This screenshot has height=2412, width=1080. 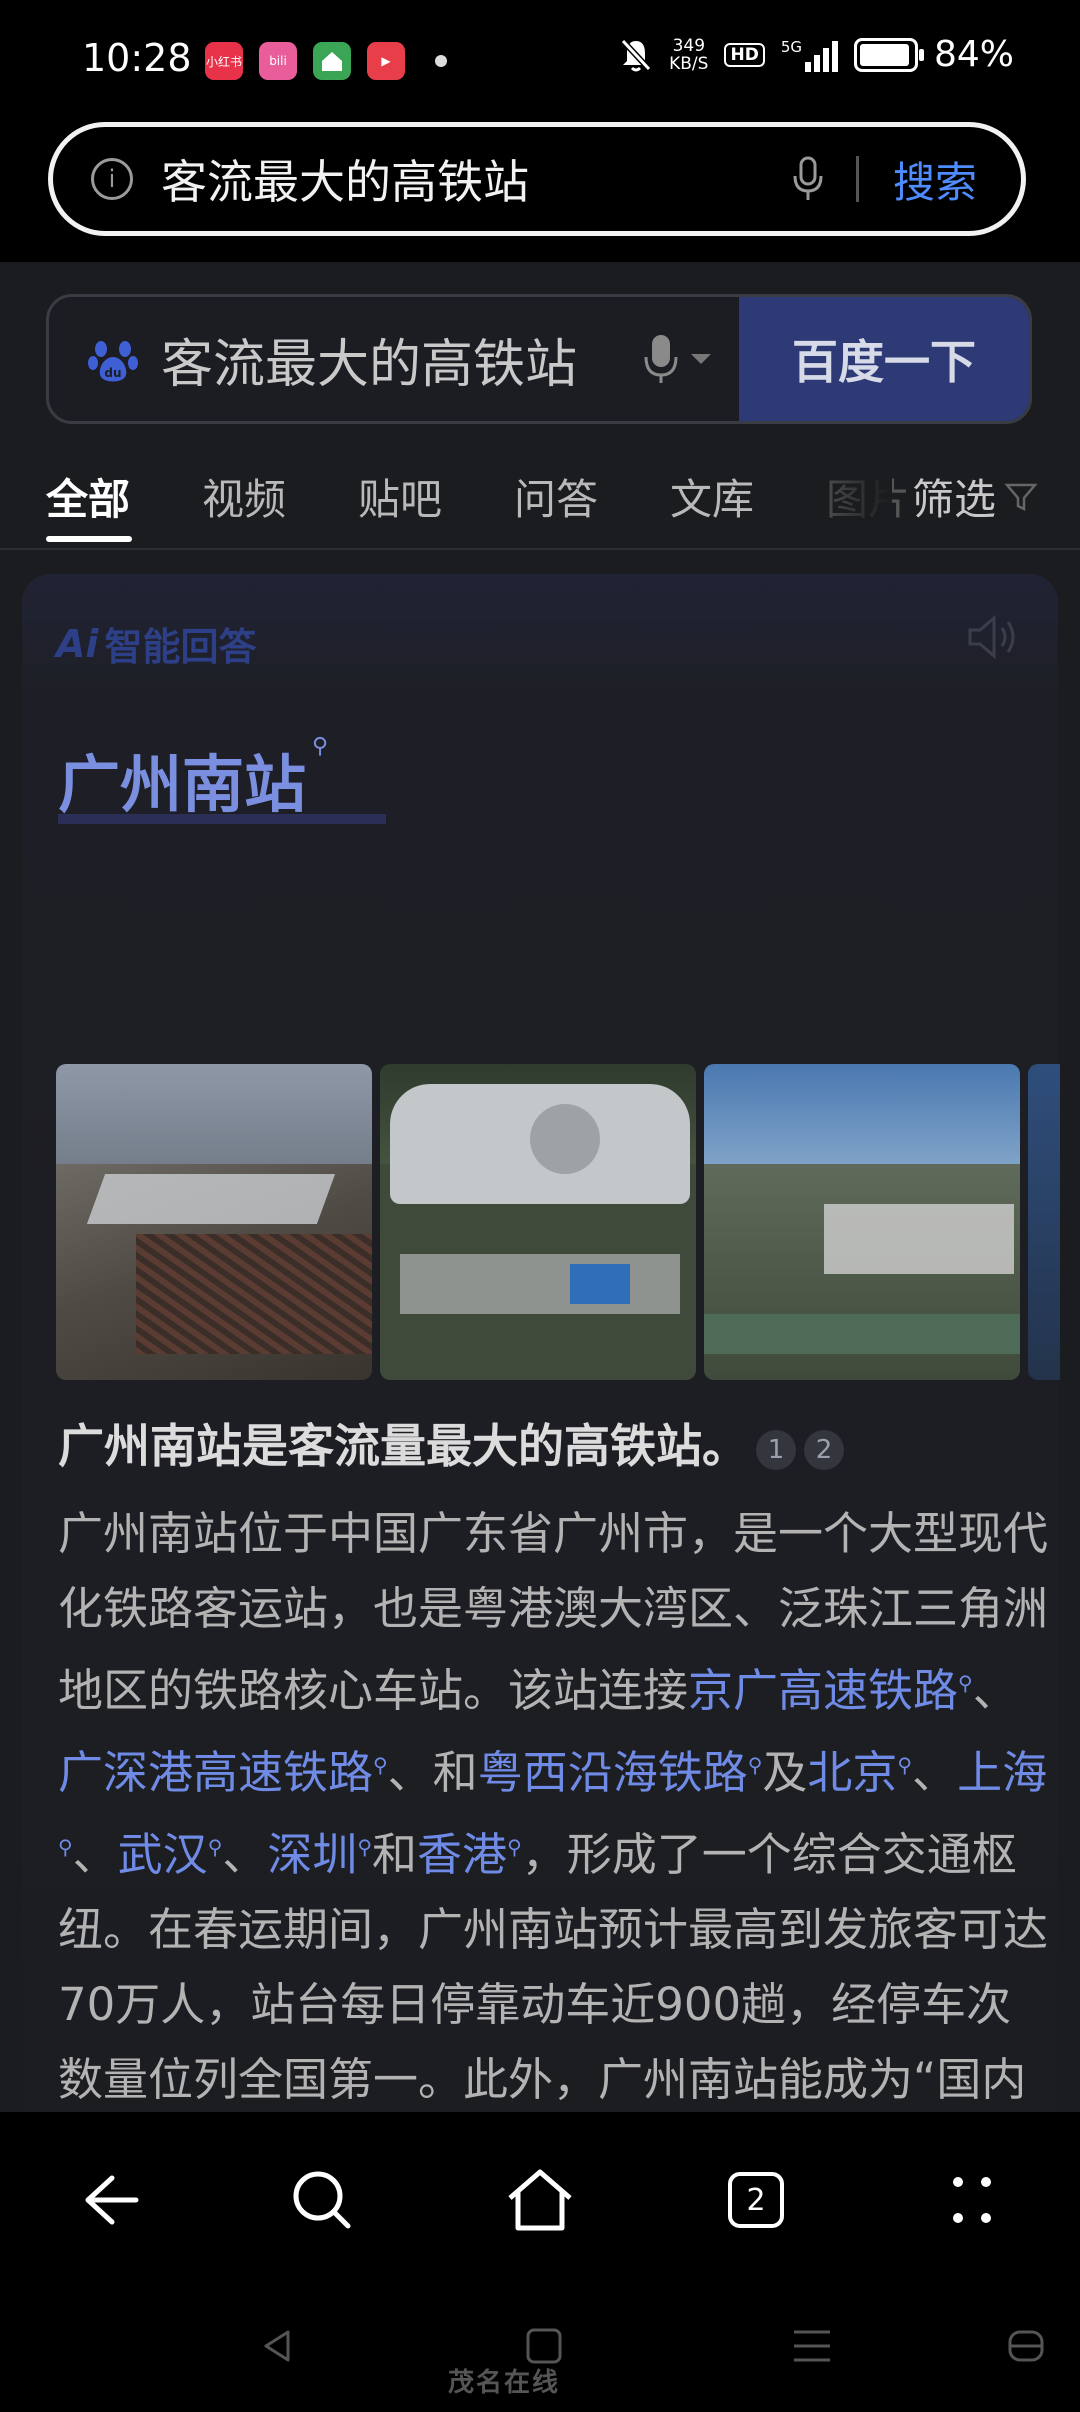 What do you see at coordinates (540, 2200) in the screenshot?
I see `home-icon` at bounding box center [540, 2200].